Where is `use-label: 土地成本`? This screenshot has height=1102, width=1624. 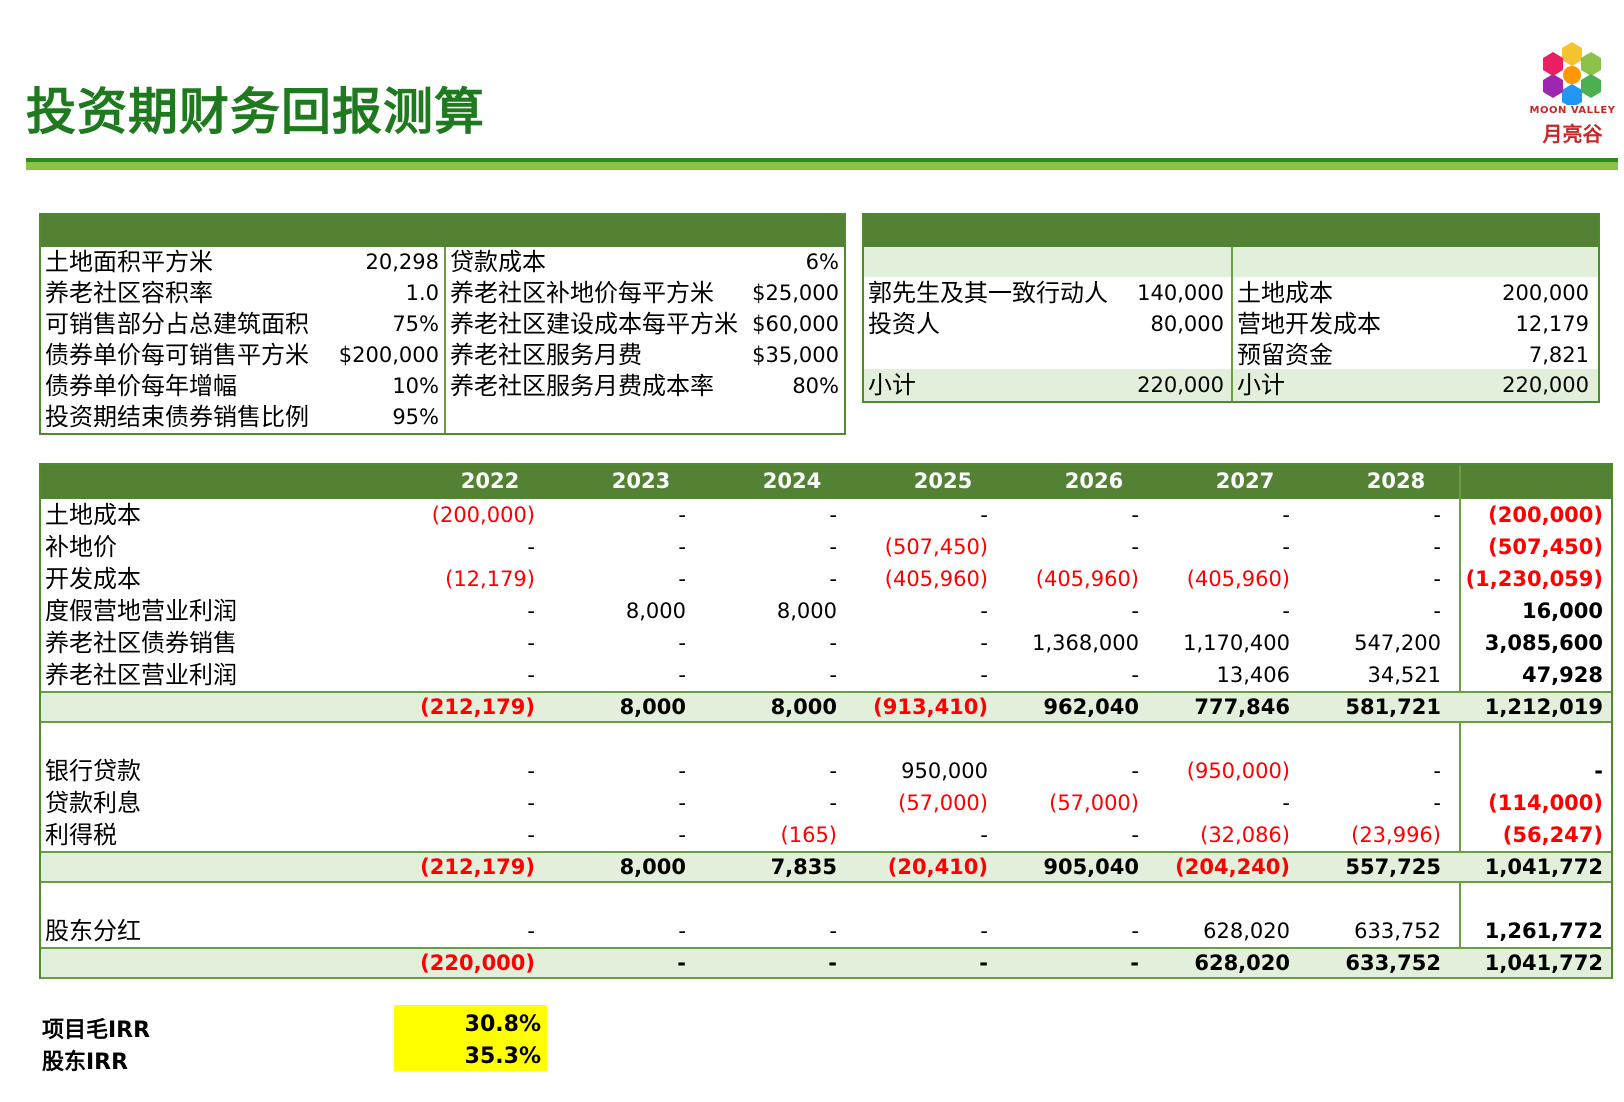 use-label: 土地成本 is located at coordinates (1285, 293).